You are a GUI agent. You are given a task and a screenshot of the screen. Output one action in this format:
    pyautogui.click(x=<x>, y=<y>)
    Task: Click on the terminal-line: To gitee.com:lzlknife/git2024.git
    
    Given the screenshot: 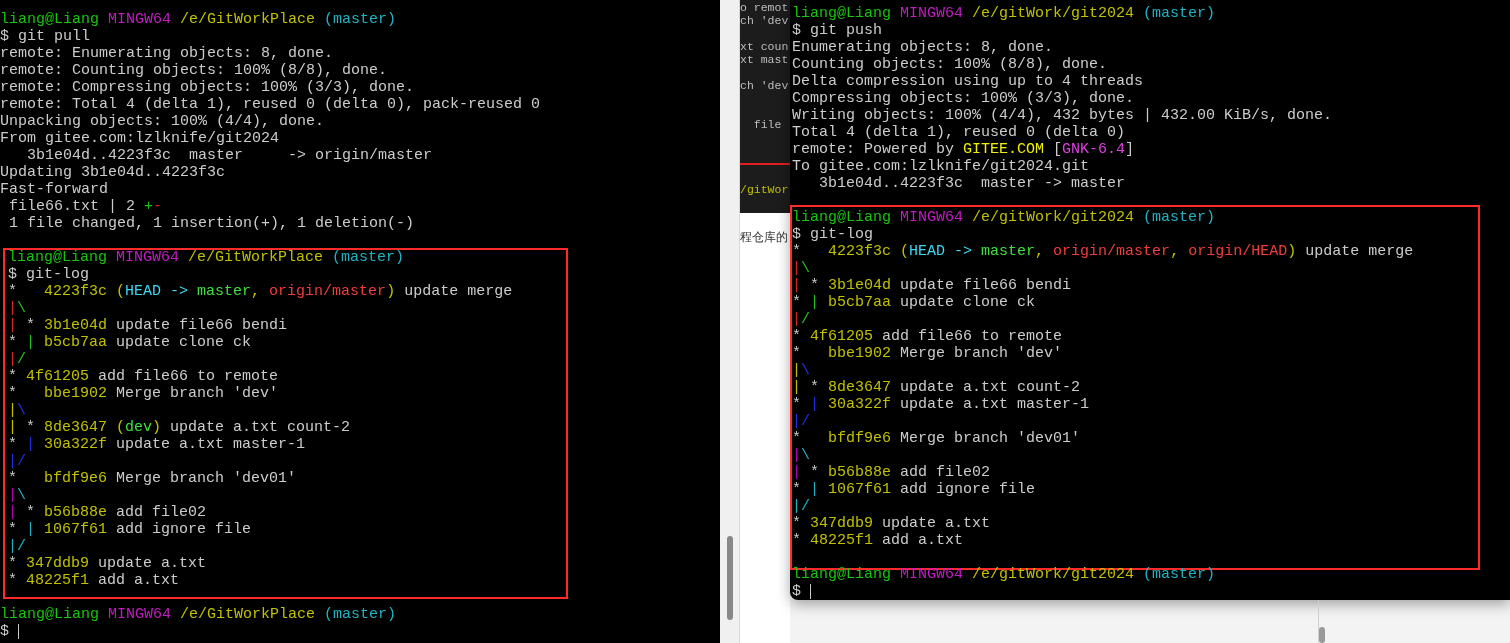 What is the action you would take?
    pyautogui.click(x=941, y=166)
    